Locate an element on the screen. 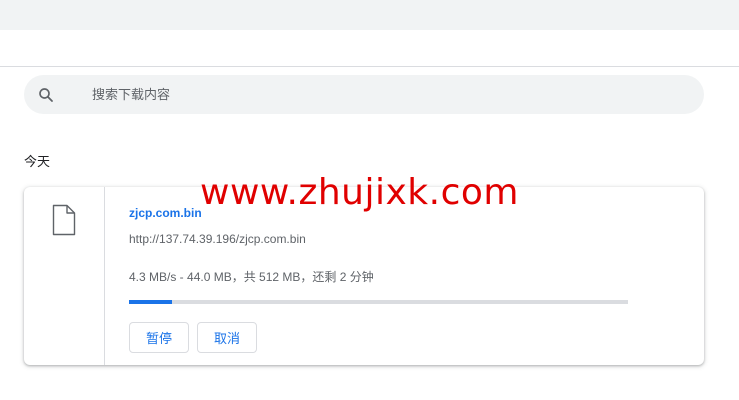 The height and width of the screenshot is (400, 739). pause-button: 暂停 is located at coordinates (159, 337).